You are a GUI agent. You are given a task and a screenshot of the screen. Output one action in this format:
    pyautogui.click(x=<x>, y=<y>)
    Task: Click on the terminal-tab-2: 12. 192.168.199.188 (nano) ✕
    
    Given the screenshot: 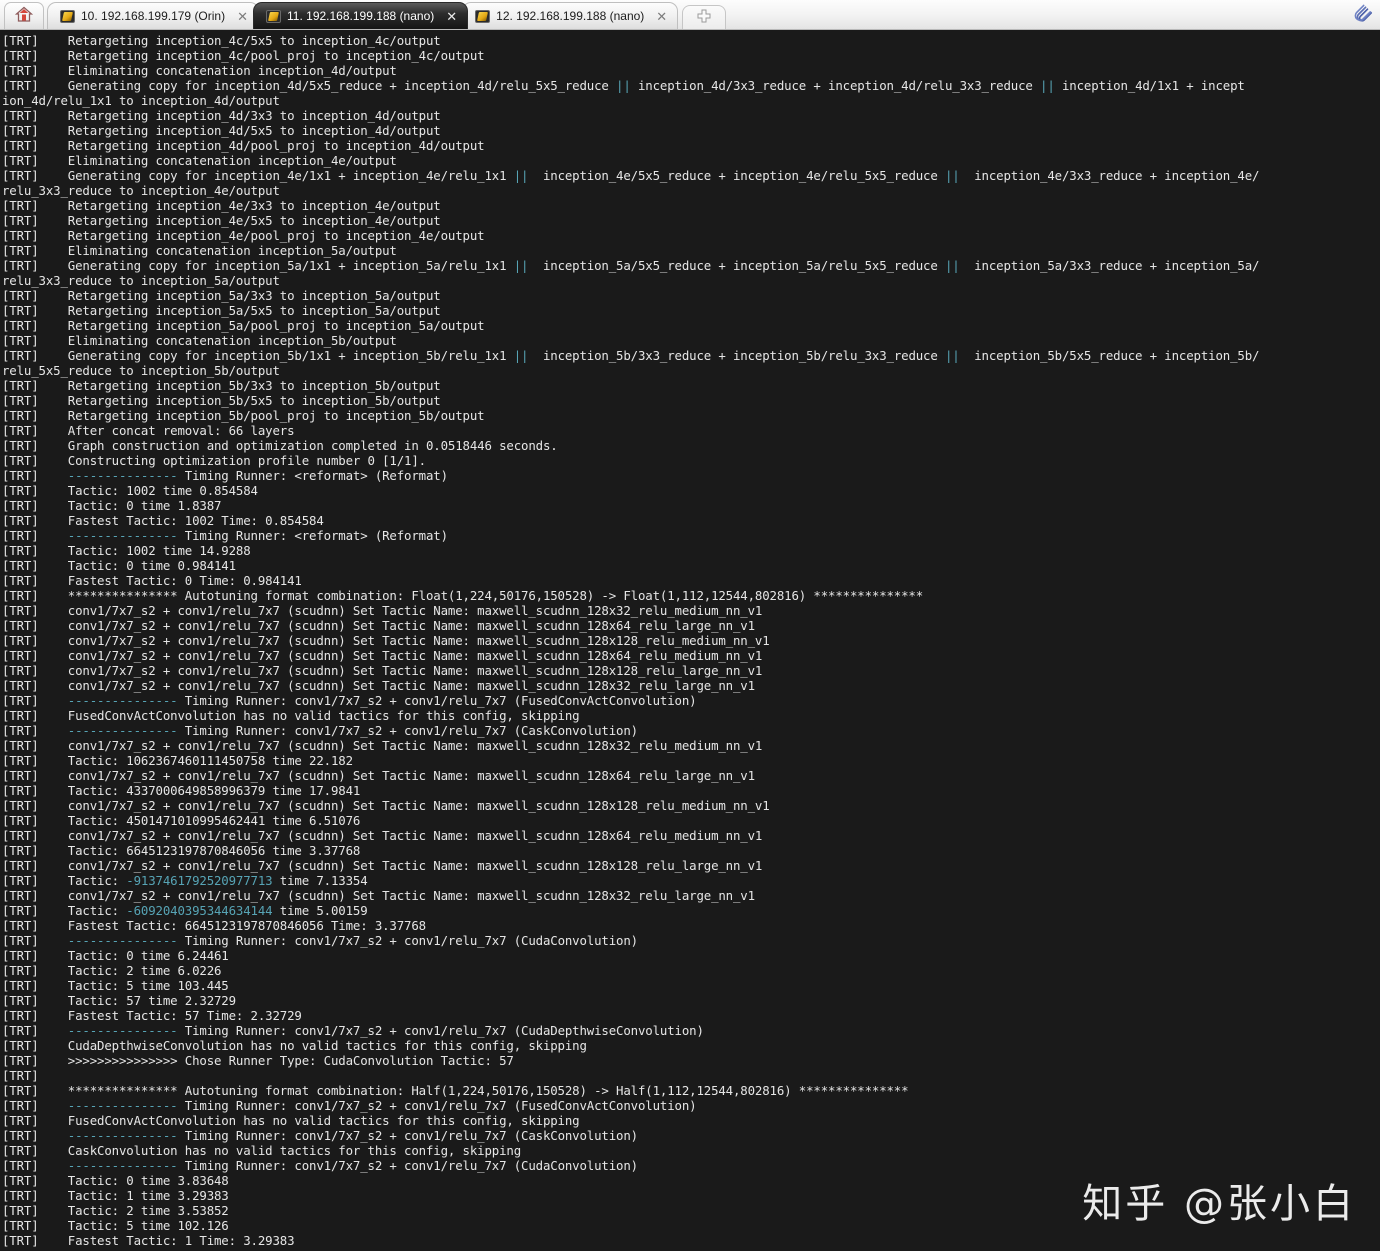 What is the action you would take?
    pyautogui.click(x=570, y=15)
    